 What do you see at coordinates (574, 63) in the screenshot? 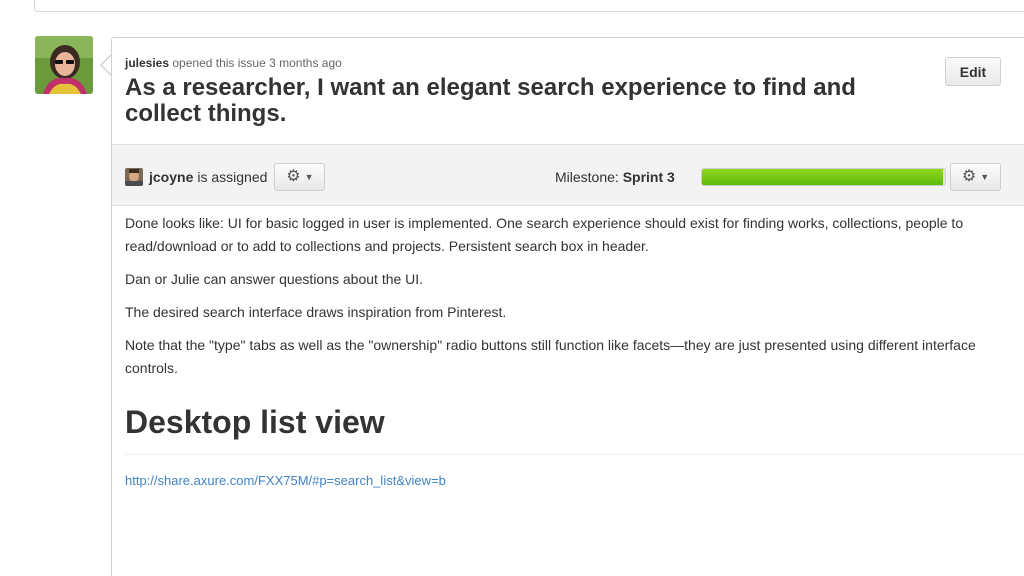
I see `issue-meta: julesies opened this issue 3 months ago` at bounding box center [574, 63].